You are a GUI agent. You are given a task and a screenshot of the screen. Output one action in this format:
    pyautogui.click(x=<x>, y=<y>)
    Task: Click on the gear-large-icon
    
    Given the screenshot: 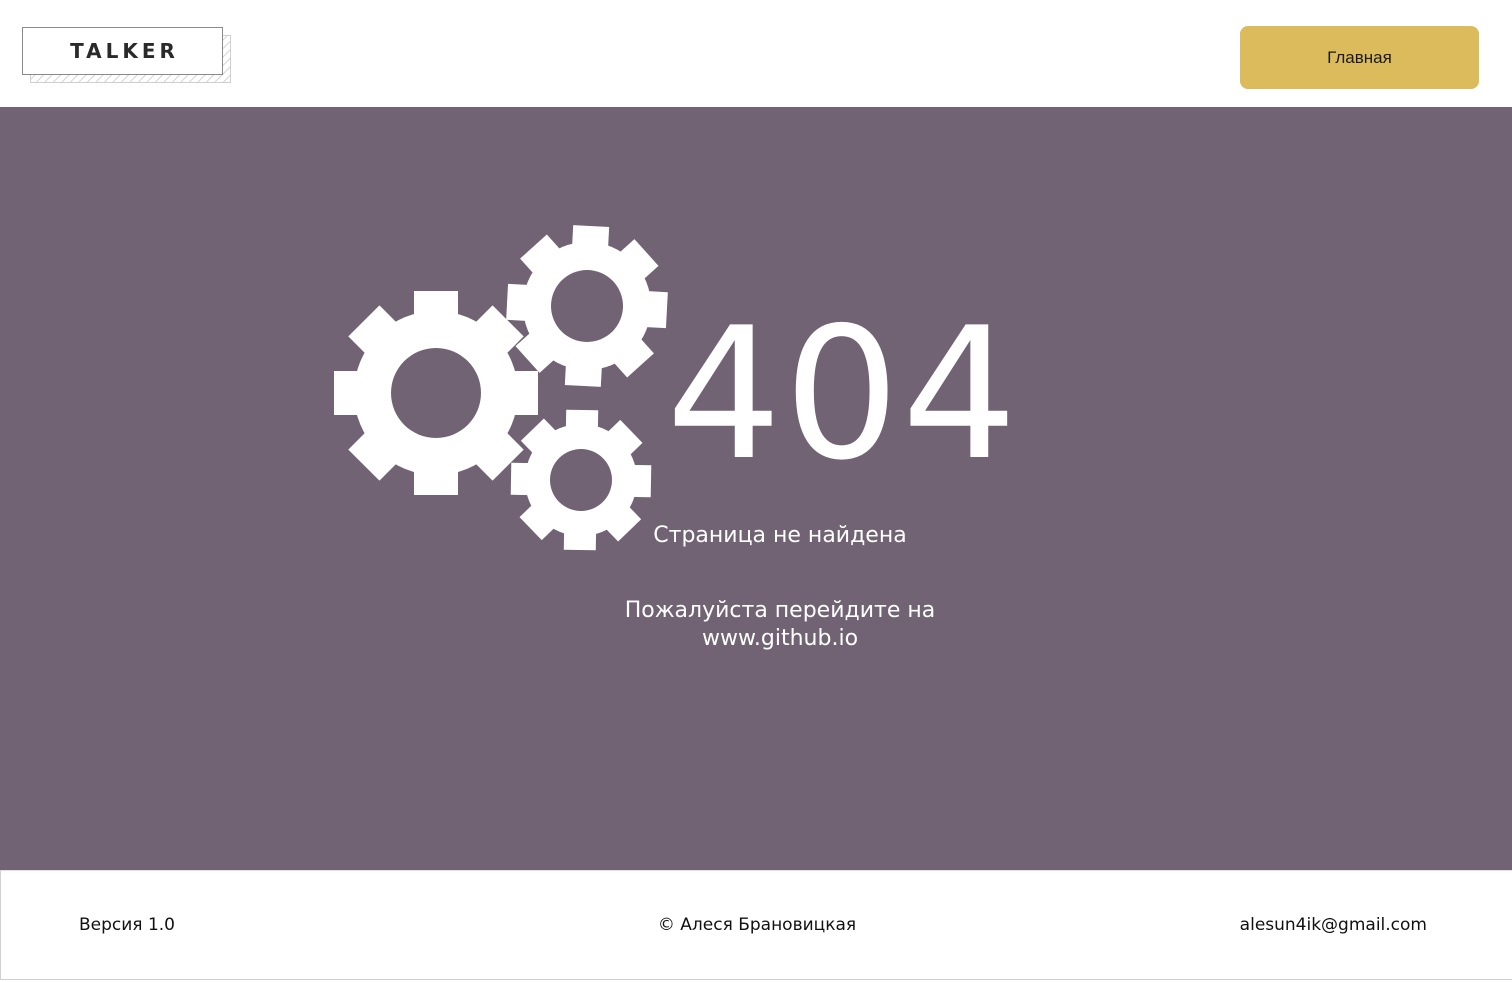 What is the action you would take?
    pyautogui.click(x=436, y=393)
    